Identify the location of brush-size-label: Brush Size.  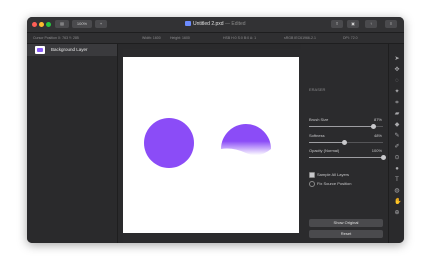
(319, 119).